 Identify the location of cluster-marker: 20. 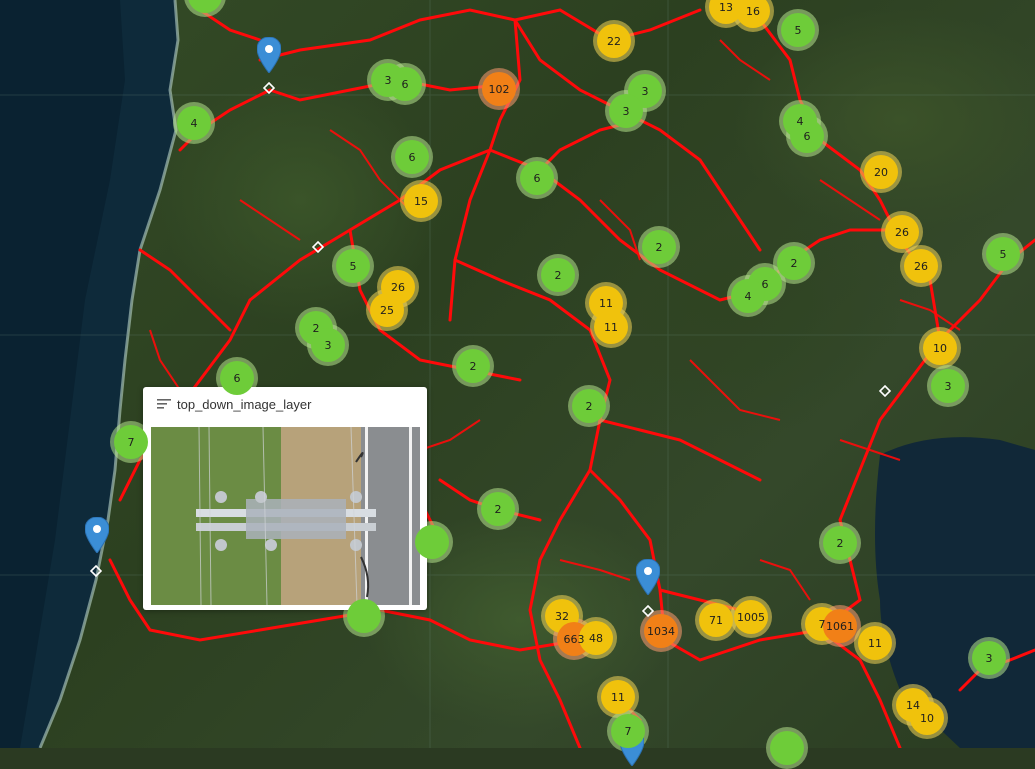
(881, 172).